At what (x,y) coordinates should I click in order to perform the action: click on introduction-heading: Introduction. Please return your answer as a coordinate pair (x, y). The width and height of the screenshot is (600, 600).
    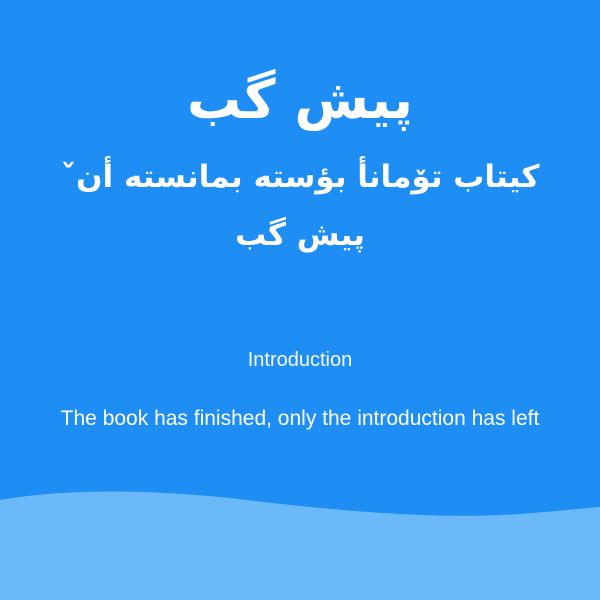
    Looking at the image, I should click on (300, 360).